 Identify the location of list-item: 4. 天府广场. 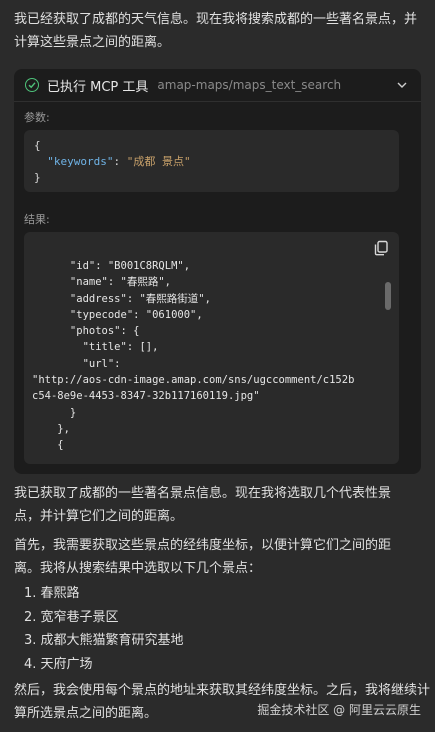
(58, 664).